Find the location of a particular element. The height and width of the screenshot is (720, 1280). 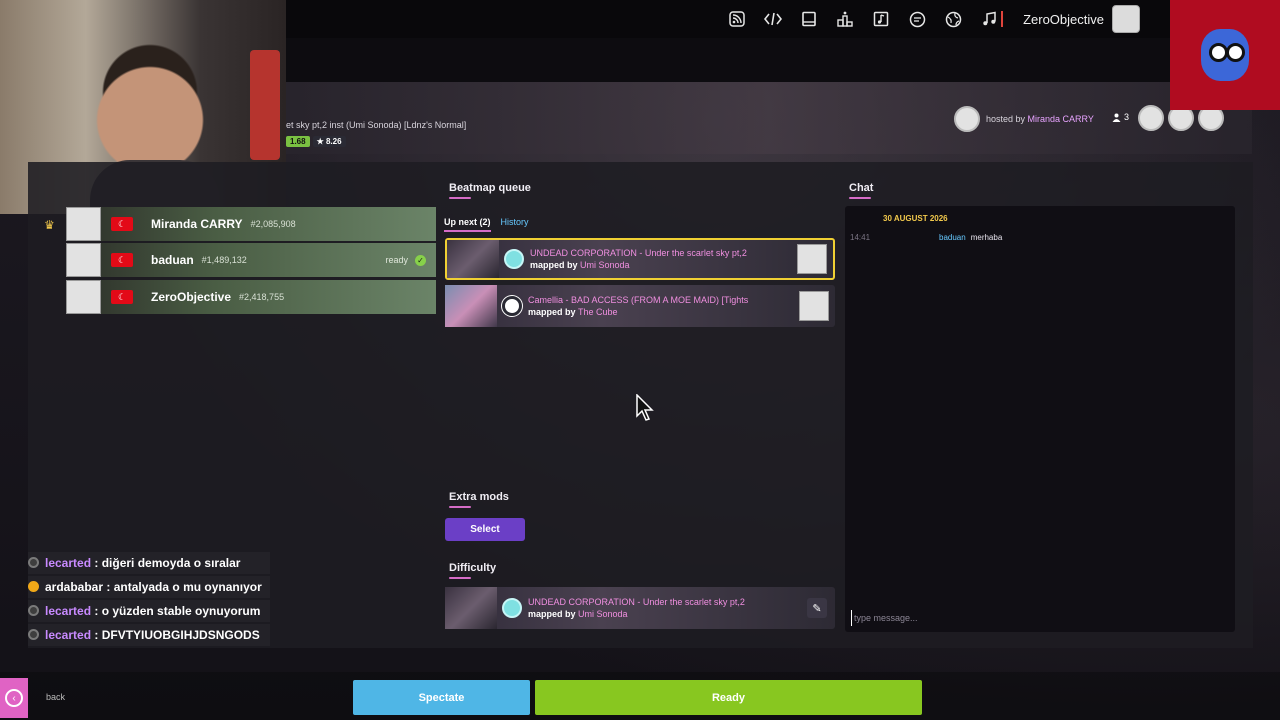

tab-up-next: Up next (2) is located at coordinates (467, 224).